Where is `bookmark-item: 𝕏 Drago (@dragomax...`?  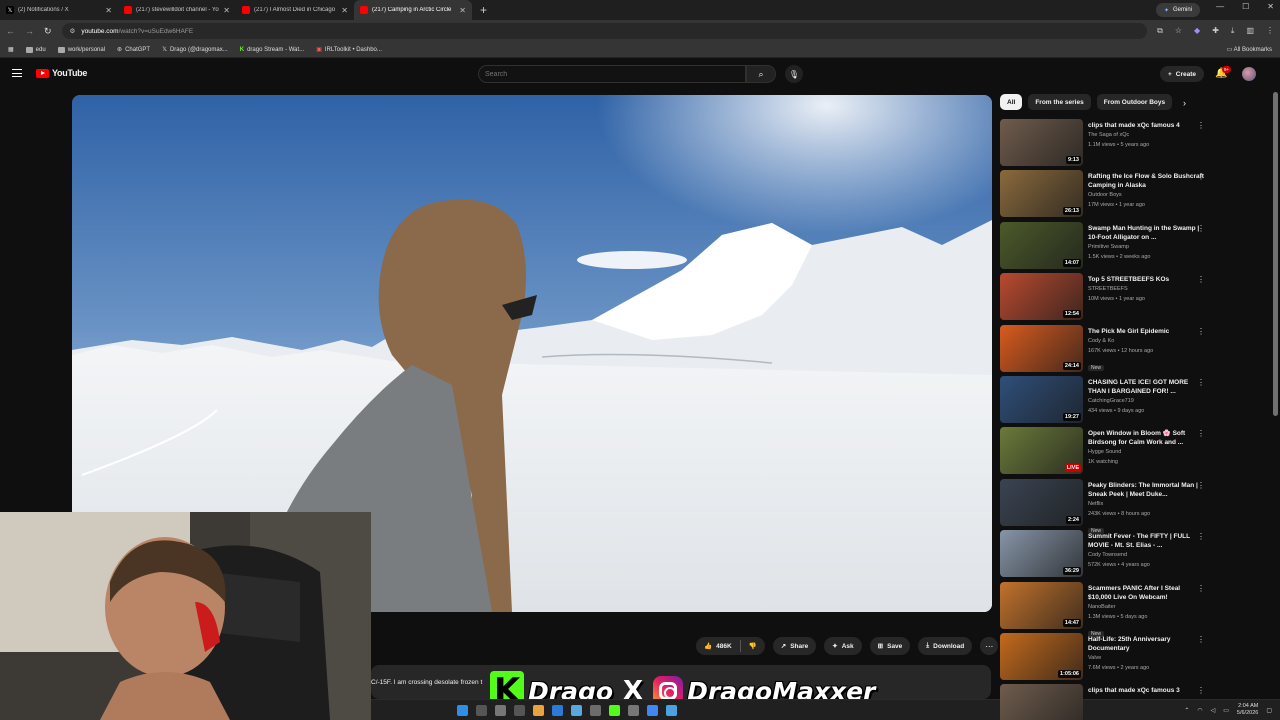
bookmark-item: 𝕏 Drago (@dragomax... is located at coordinates (195, 50).